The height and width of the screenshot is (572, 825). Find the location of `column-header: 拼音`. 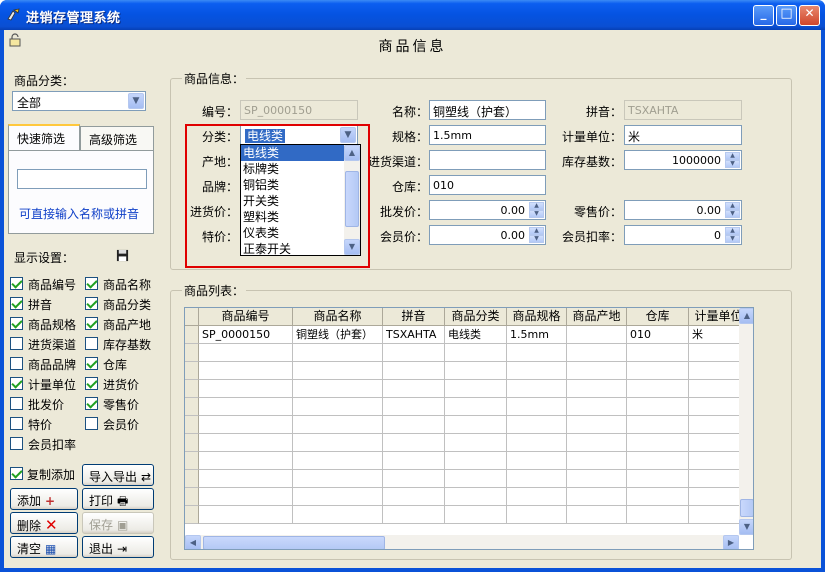

column-header: 拼音 is located at coordinates (414, 317).